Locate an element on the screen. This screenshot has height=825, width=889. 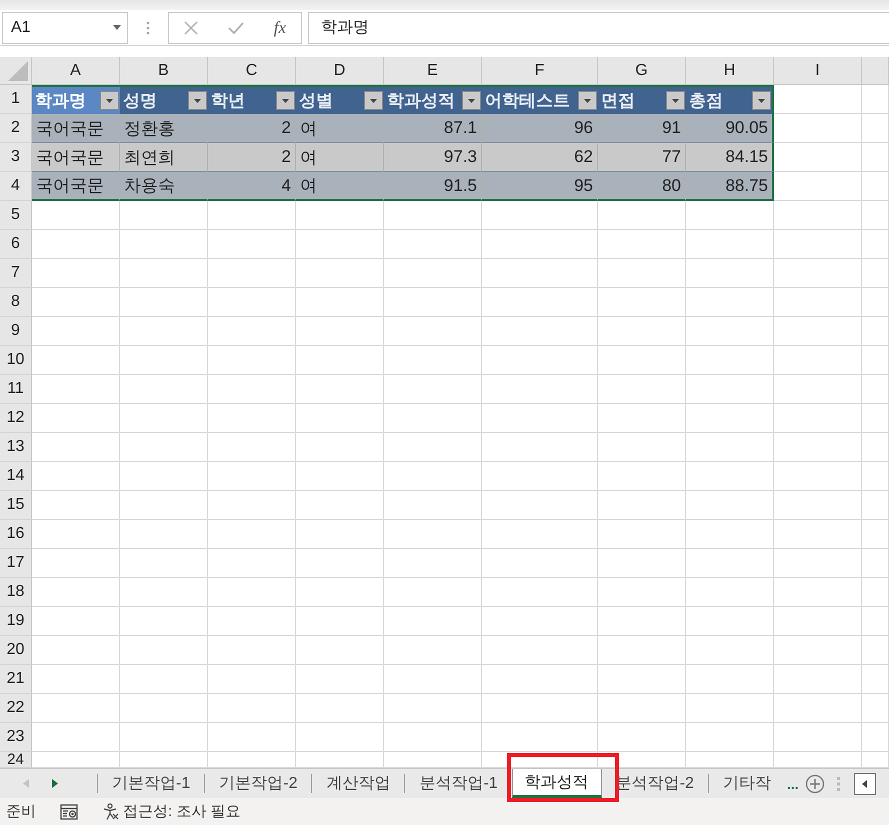
row-header: 20 is located at coordinates (16, 650).